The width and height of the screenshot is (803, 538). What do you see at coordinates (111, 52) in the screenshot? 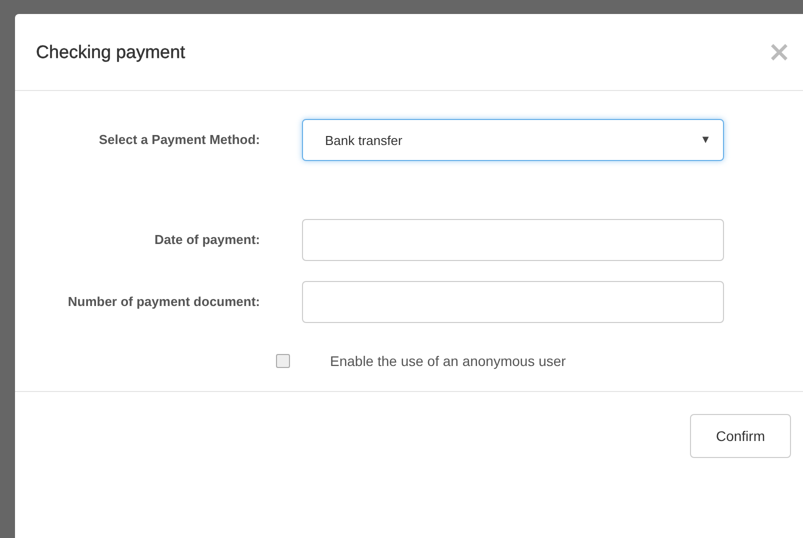
I see `dialog-title: Checking payment` at bounding box center [111, 52].